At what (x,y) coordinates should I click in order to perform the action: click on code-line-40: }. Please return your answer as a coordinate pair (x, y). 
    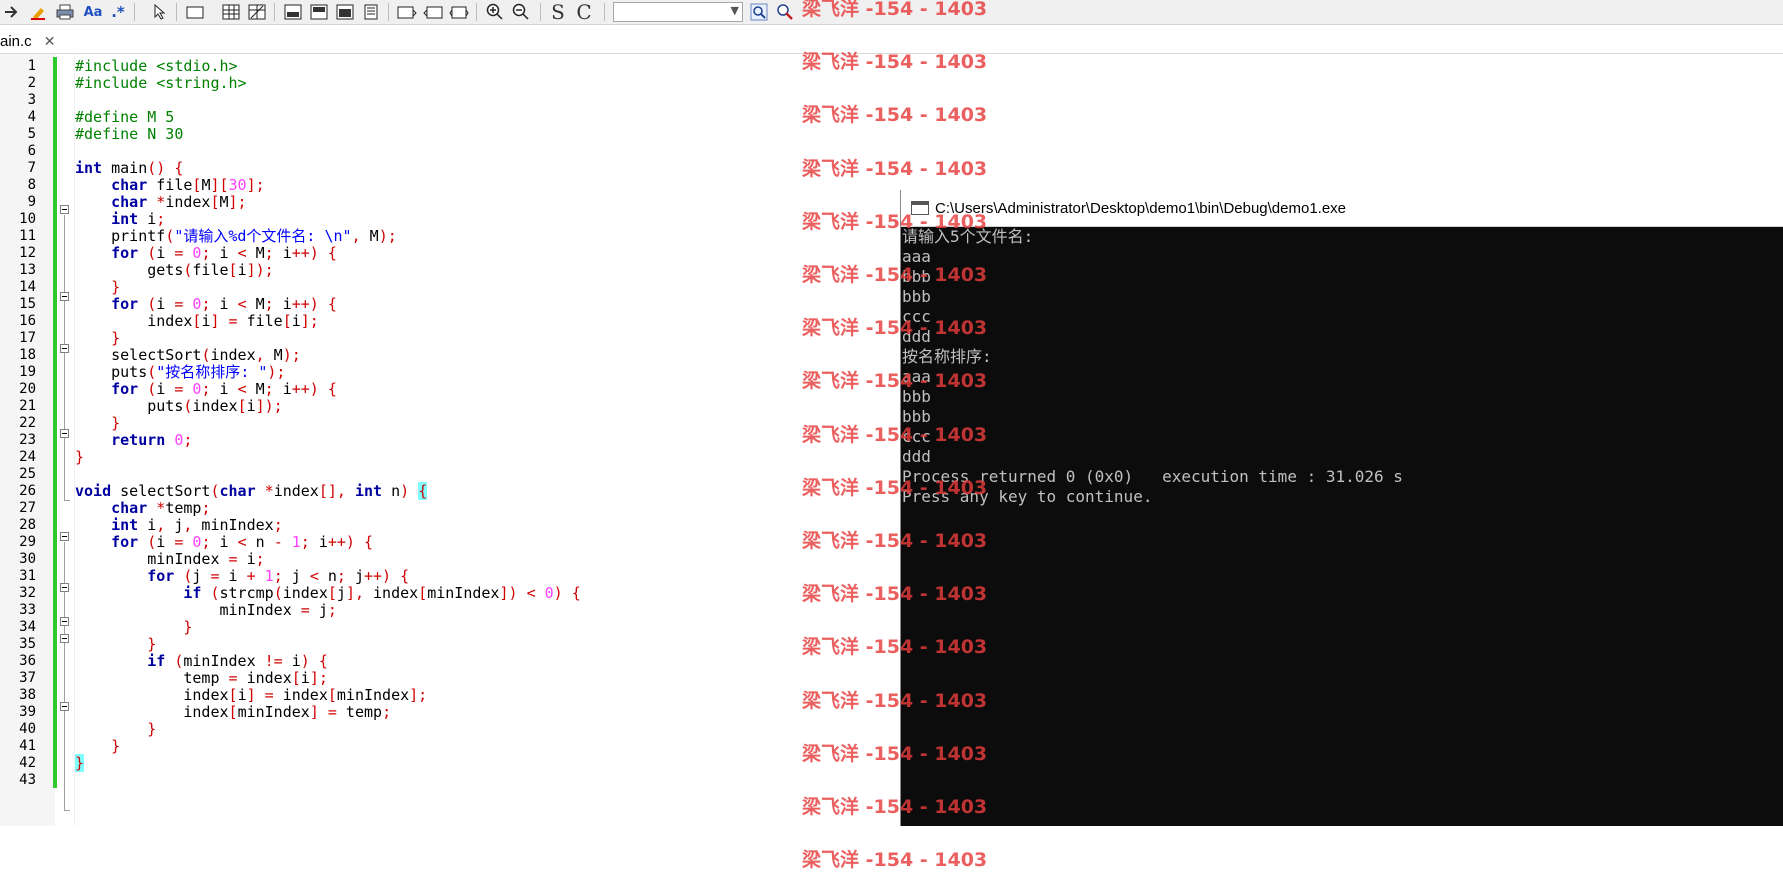
    Looking at the image, I should click on (152, 729).